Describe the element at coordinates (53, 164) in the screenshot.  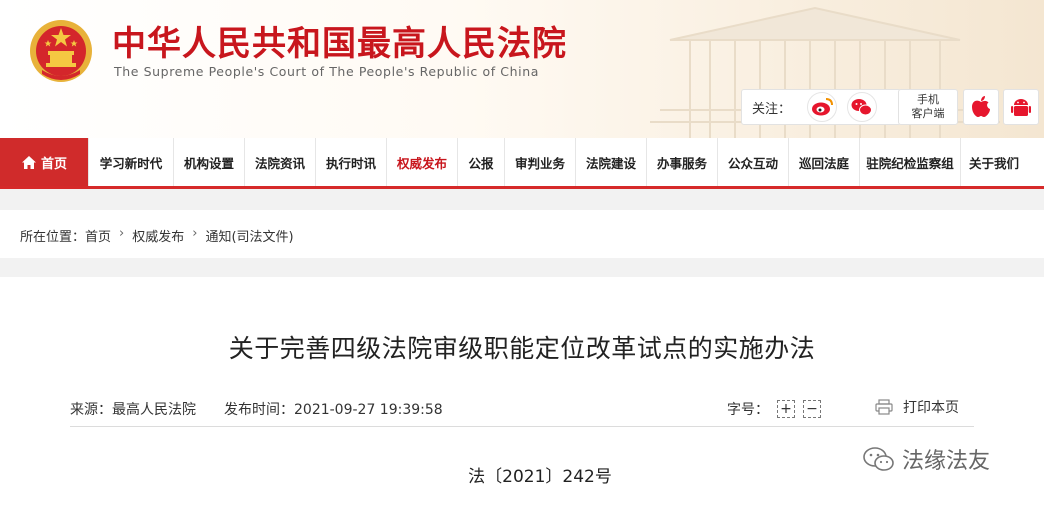
I see `nav-home-label: 首页` at that location.